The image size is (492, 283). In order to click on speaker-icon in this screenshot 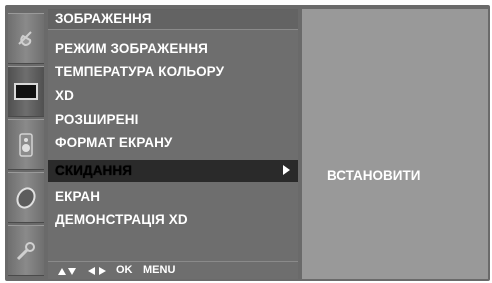, I will do `click(26, 144)`.